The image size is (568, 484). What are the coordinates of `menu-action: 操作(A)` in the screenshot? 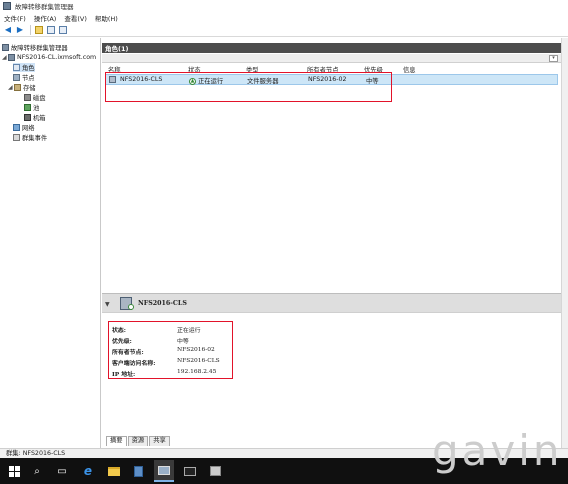 It's located at (45, 18).